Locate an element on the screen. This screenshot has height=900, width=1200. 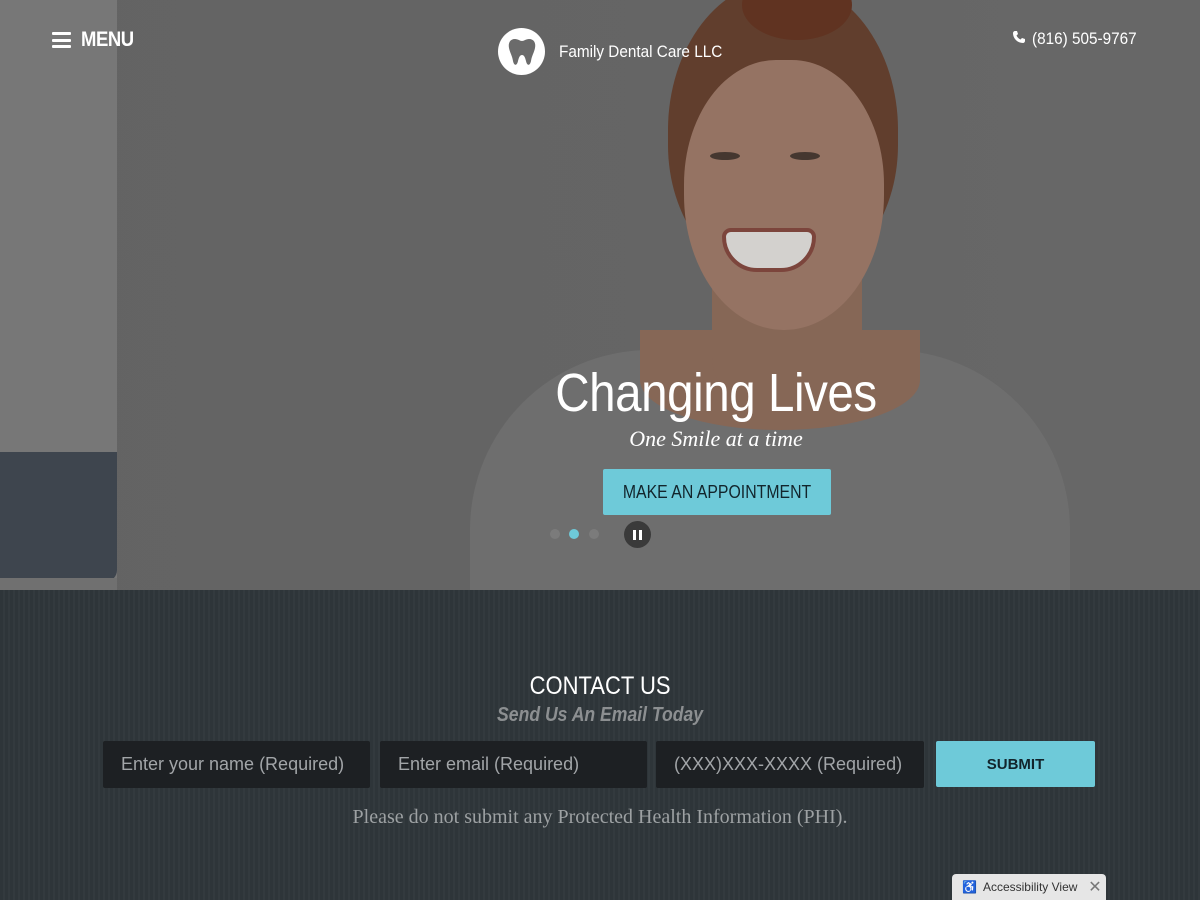
phone-number: (816) 505-9767 is located at coordinates (1084, 38).